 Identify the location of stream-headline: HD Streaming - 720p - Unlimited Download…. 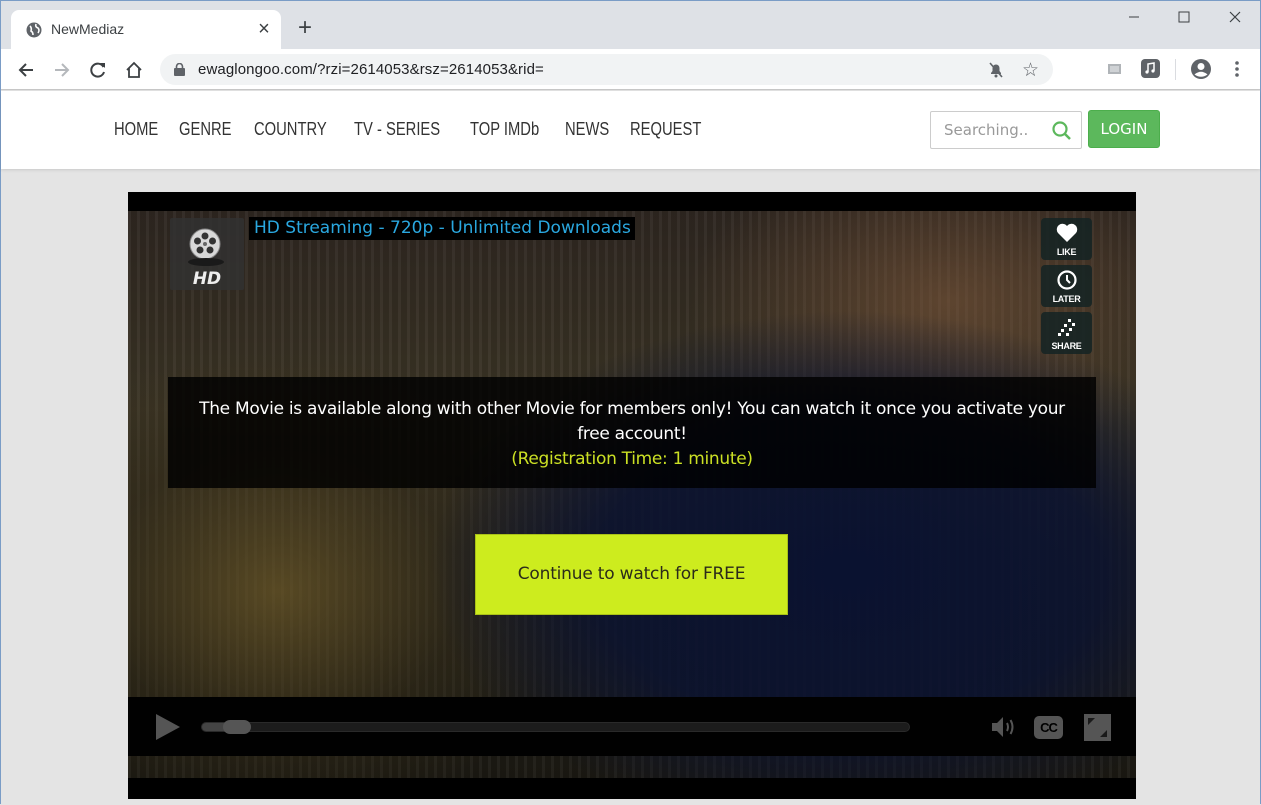
(442, 228).